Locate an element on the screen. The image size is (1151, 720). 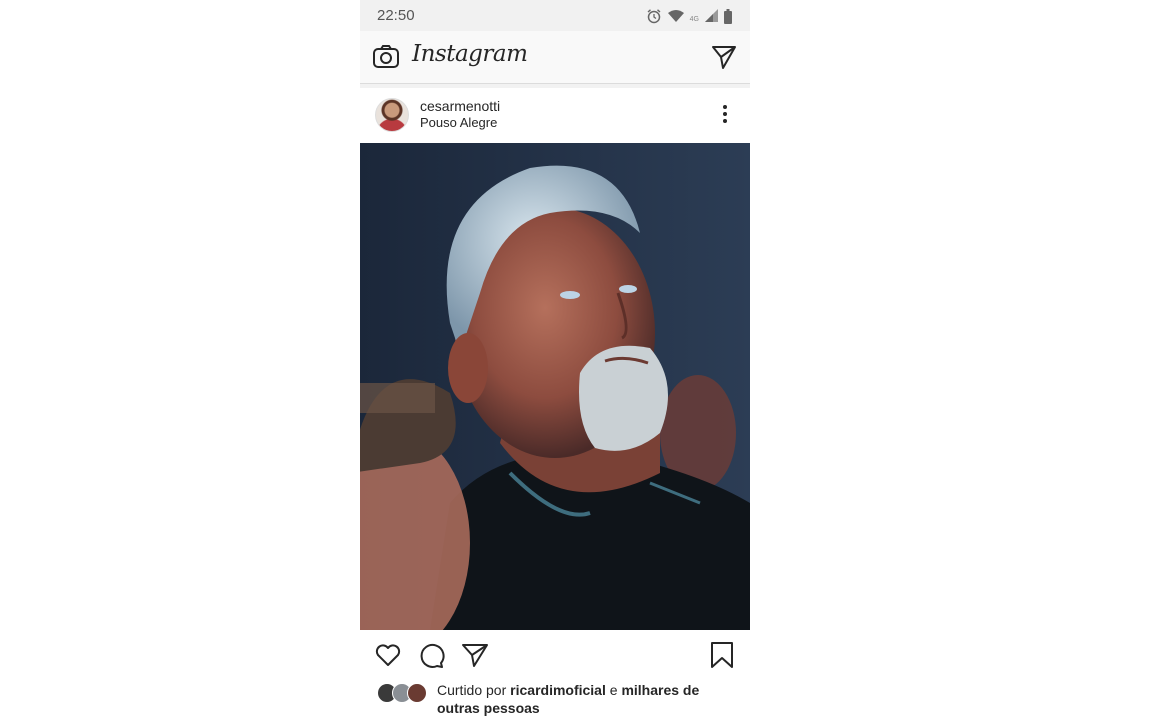
status-icons: 4G is located at coordinates (689, 16).